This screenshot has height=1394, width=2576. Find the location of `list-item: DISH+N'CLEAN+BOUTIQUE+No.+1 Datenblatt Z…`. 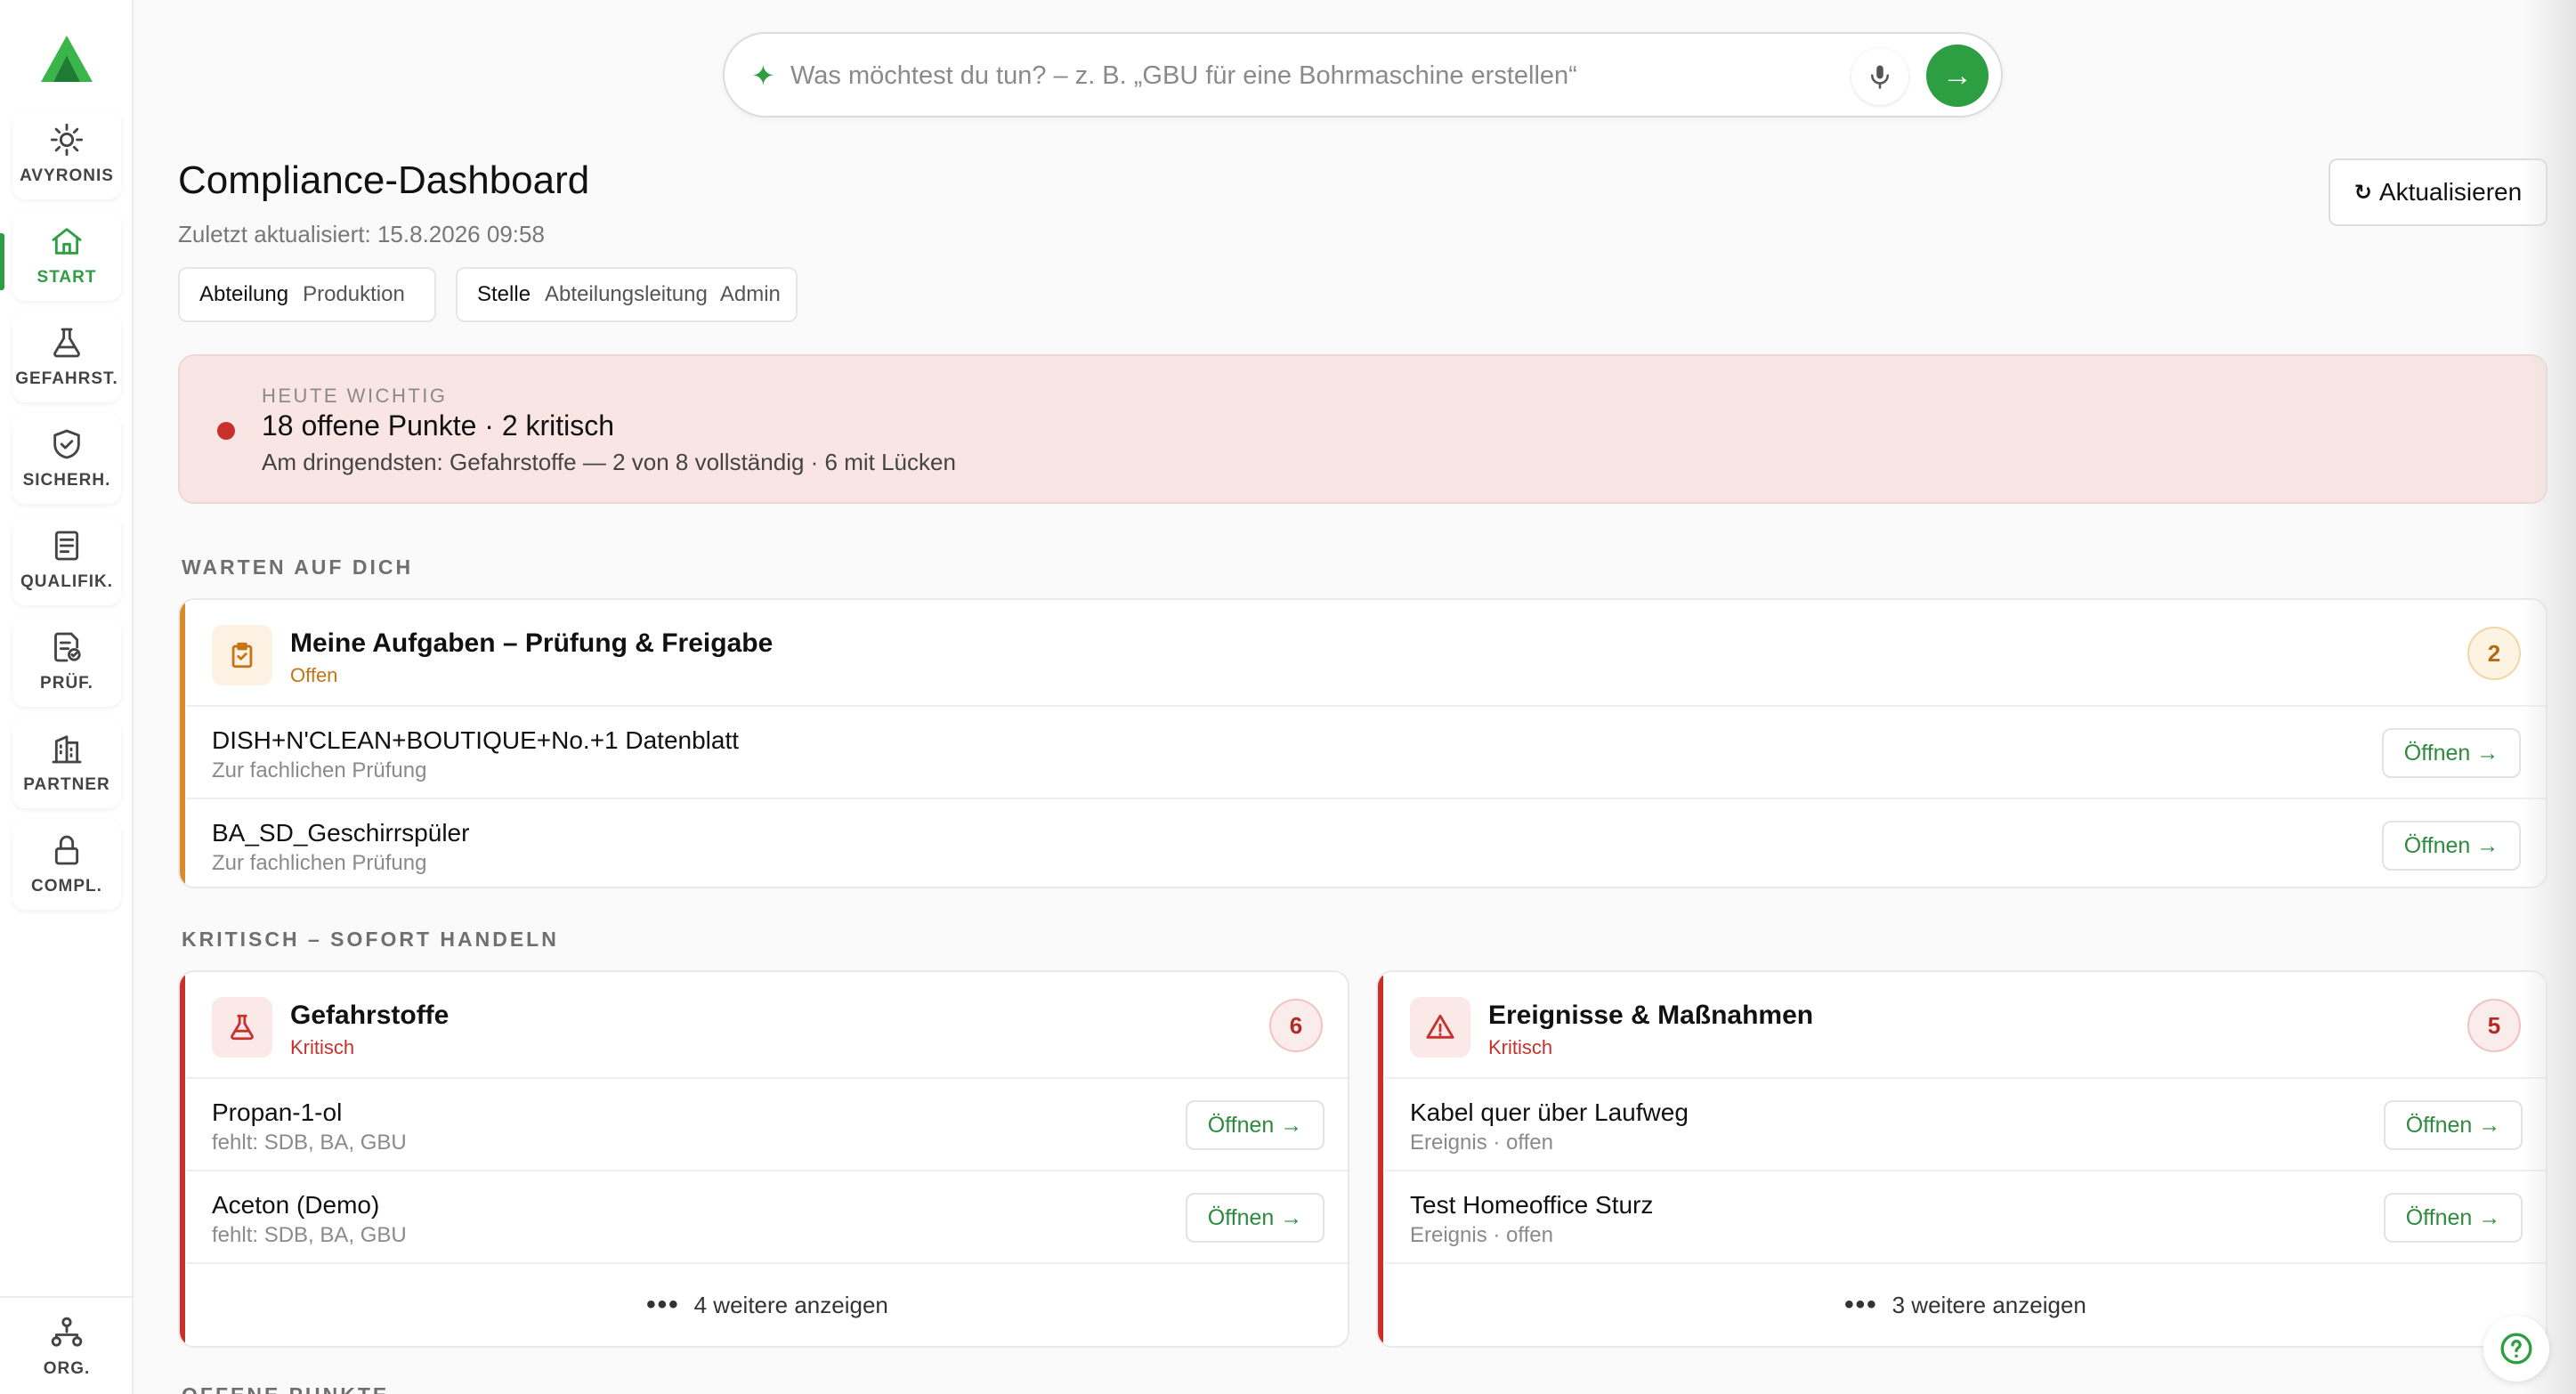

list-item: DISH+N'CLEAN+BOUTIQUE+No.+1 Datenblatt Z… is located at coordinates (1367, 751).